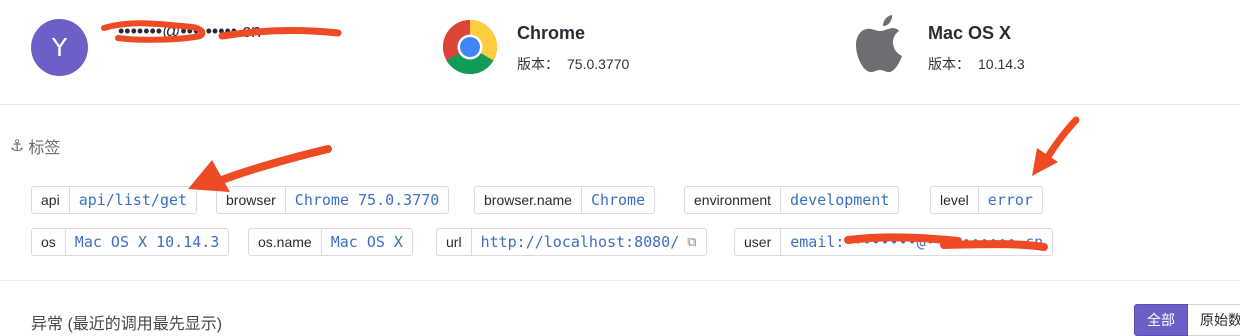 This screenshot has height=336, width=1240. Describe the element at coordinates (367, 200) in the screenshot. I see `tag-value: Chrome 75.0.3770` at that location.